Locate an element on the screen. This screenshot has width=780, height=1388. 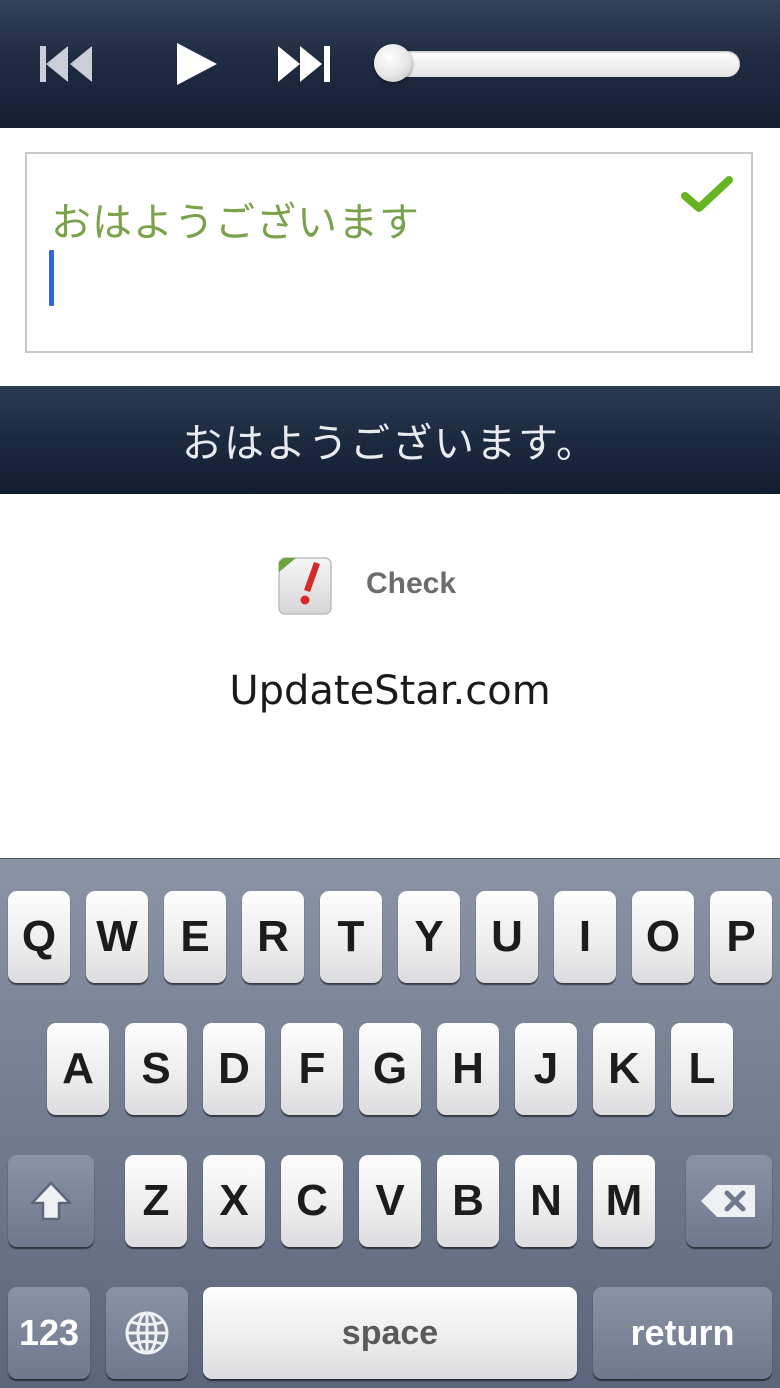
skip-back-button is located at coordinates (66, 64).